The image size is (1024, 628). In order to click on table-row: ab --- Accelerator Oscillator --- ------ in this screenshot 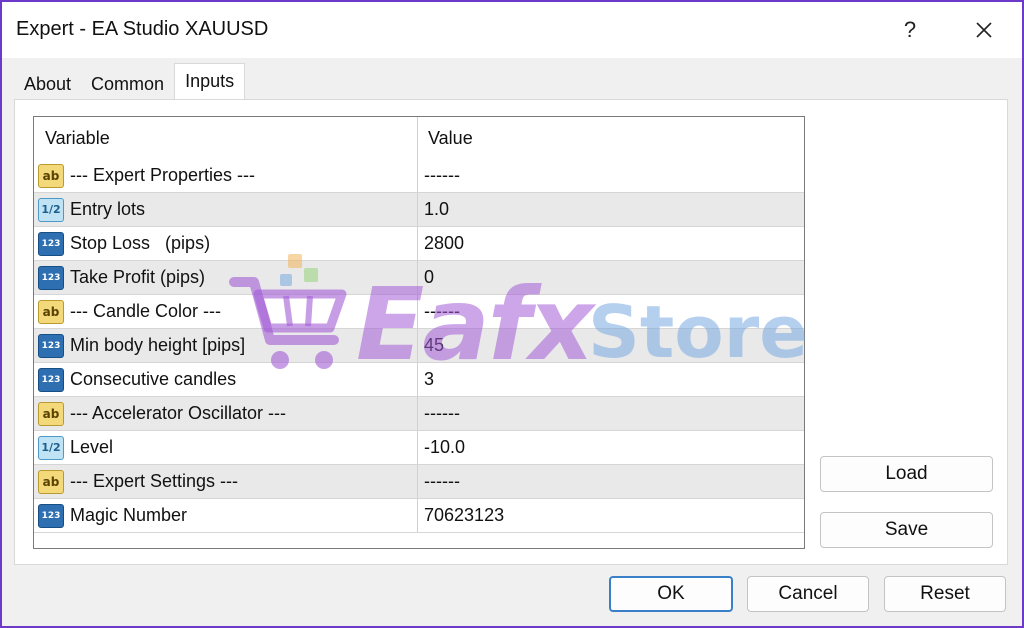, I will do `click(419, 414)`.